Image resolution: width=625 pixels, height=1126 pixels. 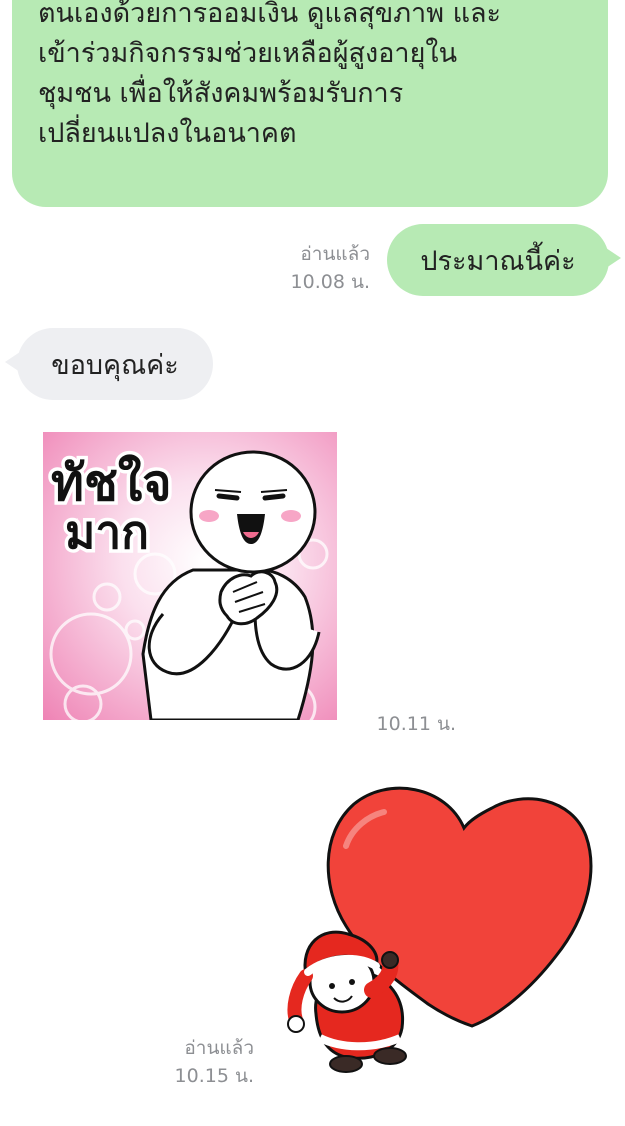 What do you see at coordinates (111, 483) in the screenshot?
I see `svg-text: ทัชใจ` at bounding box center [111, 483].